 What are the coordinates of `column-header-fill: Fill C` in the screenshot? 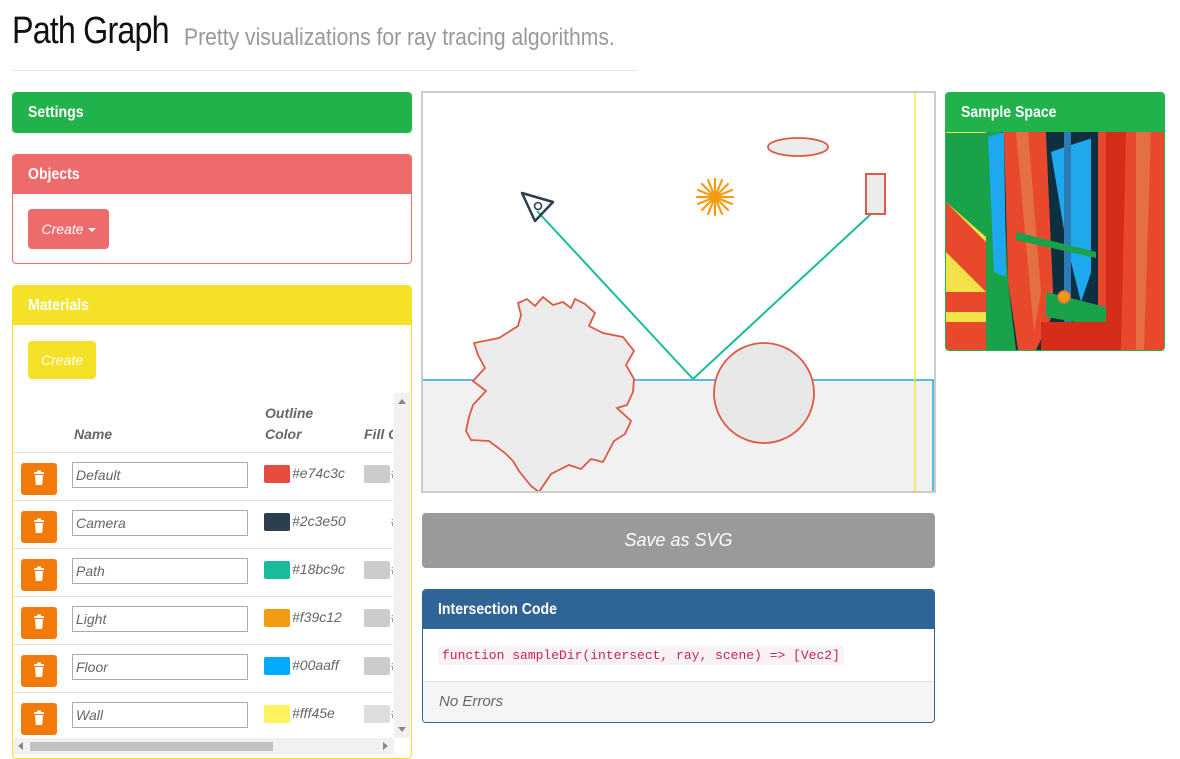 It's located at (378, 434).